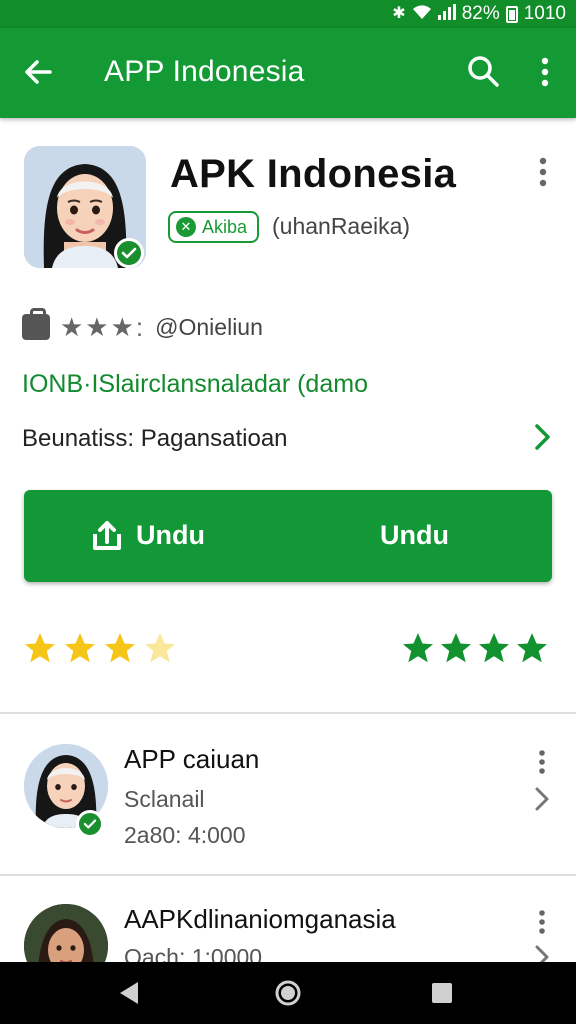 The height and width of the screenshot is (1024, 576). I want to click on editor-badge: ✕ Akiba, so click(214, 227).